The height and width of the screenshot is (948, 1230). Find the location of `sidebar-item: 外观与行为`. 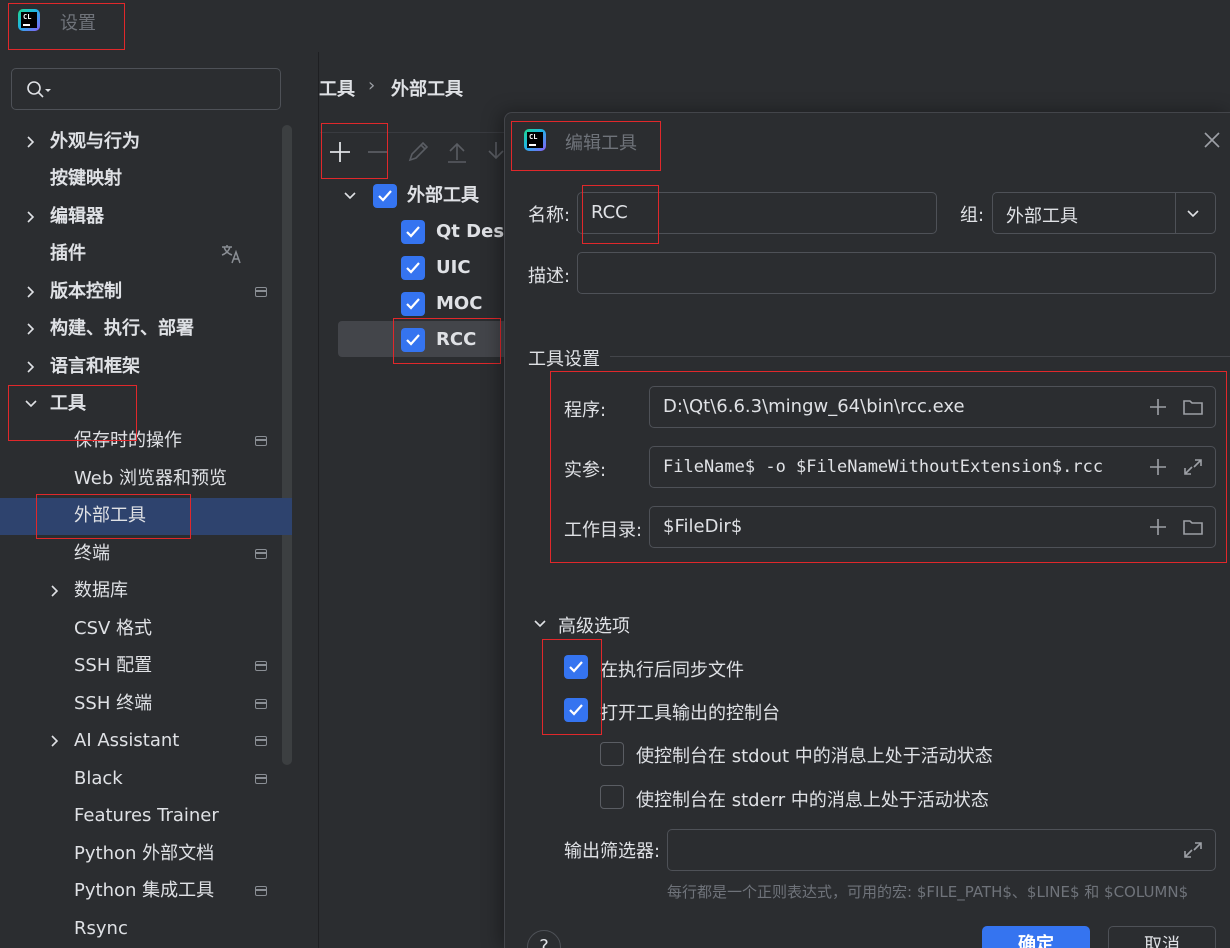

sidebar-item: 外观与行为 is located at coordinates (95, 142).